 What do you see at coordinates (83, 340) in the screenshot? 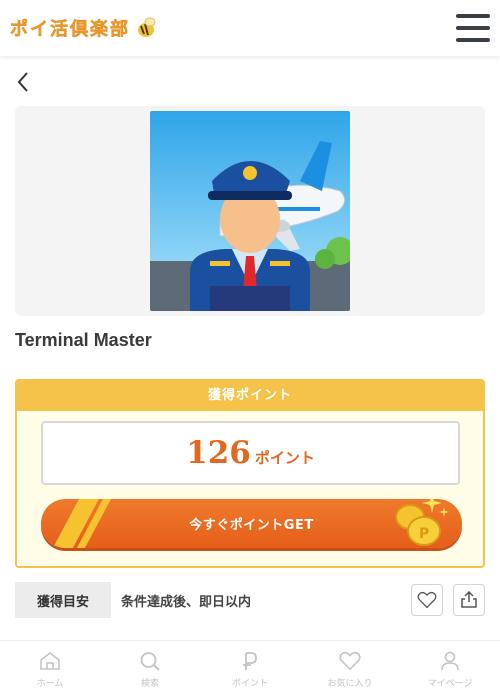
I see `app-title: Terminal Master` at bounding box center [83, 340].